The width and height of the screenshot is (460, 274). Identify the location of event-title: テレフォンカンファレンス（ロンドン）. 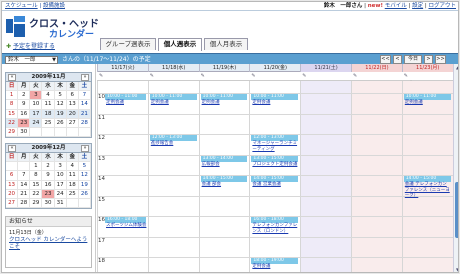
(274, 228).